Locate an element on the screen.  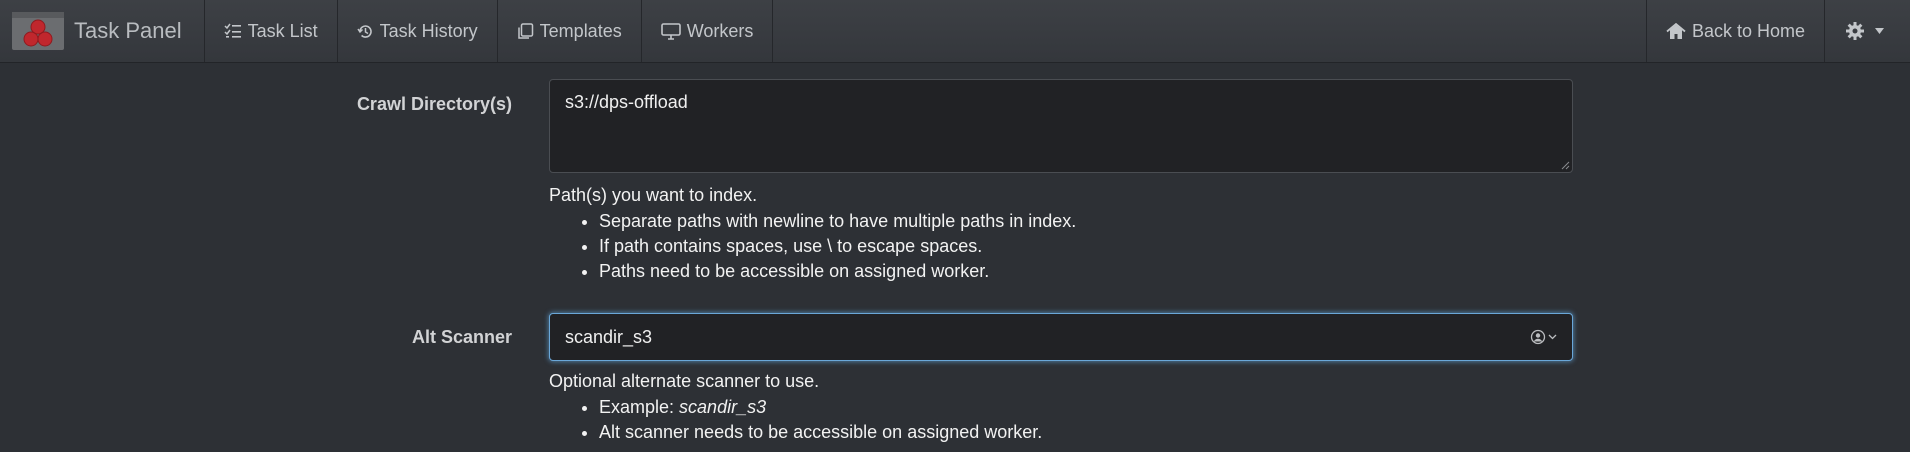
nav-workers: Workers is located at coordinates (708, 31).